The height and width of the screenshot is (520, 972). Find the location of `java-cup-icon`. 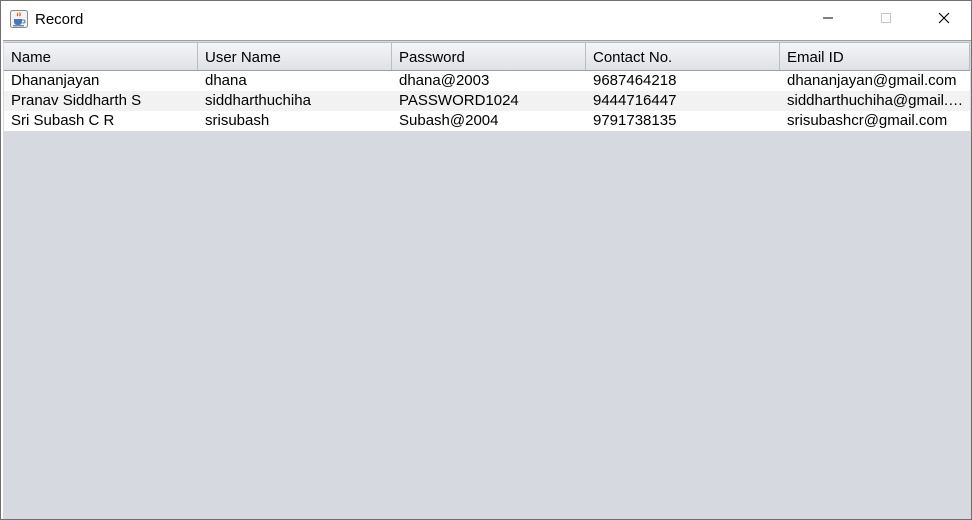

java-cup-icon is located at coordinates (19, 19).